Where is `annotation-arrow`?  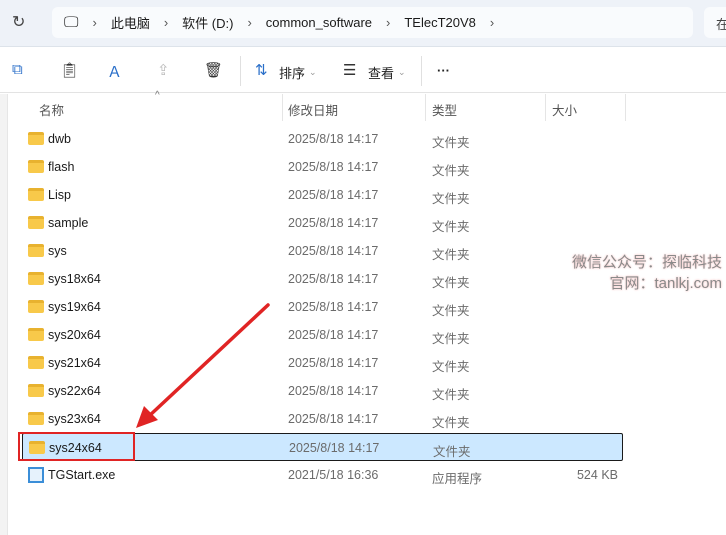 annotation-arrow is located at coordinates (203, 365).